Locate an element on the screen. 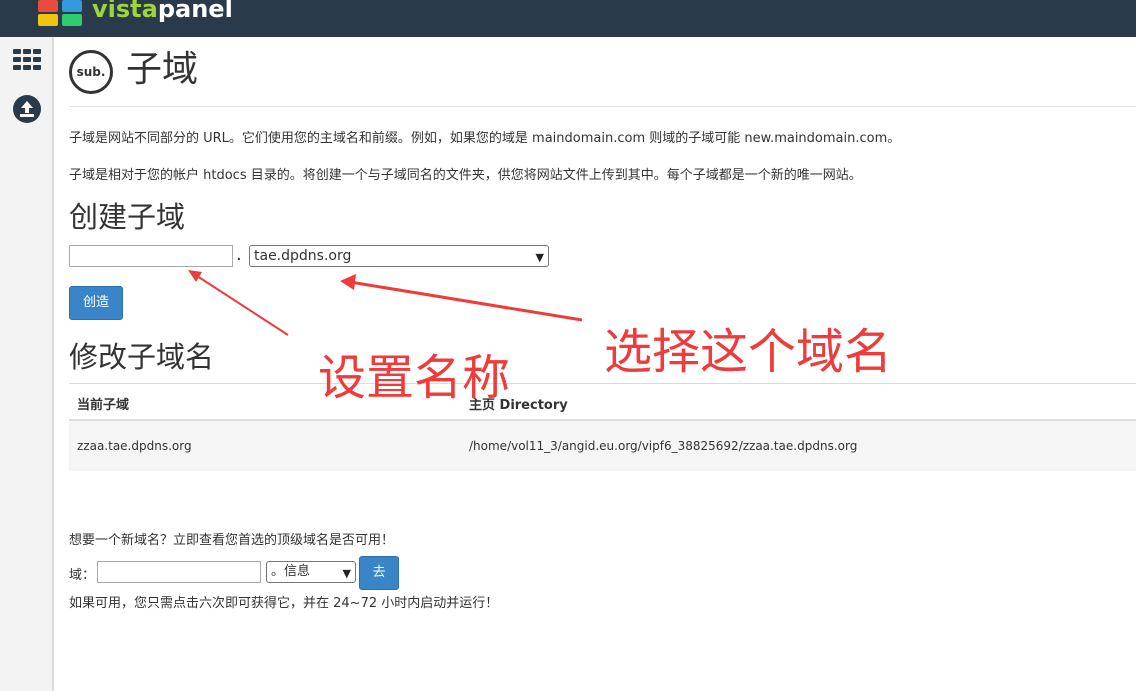 This screenshot has width=1136, height=691. arrow-line-right is located at coordinates (466, 301).